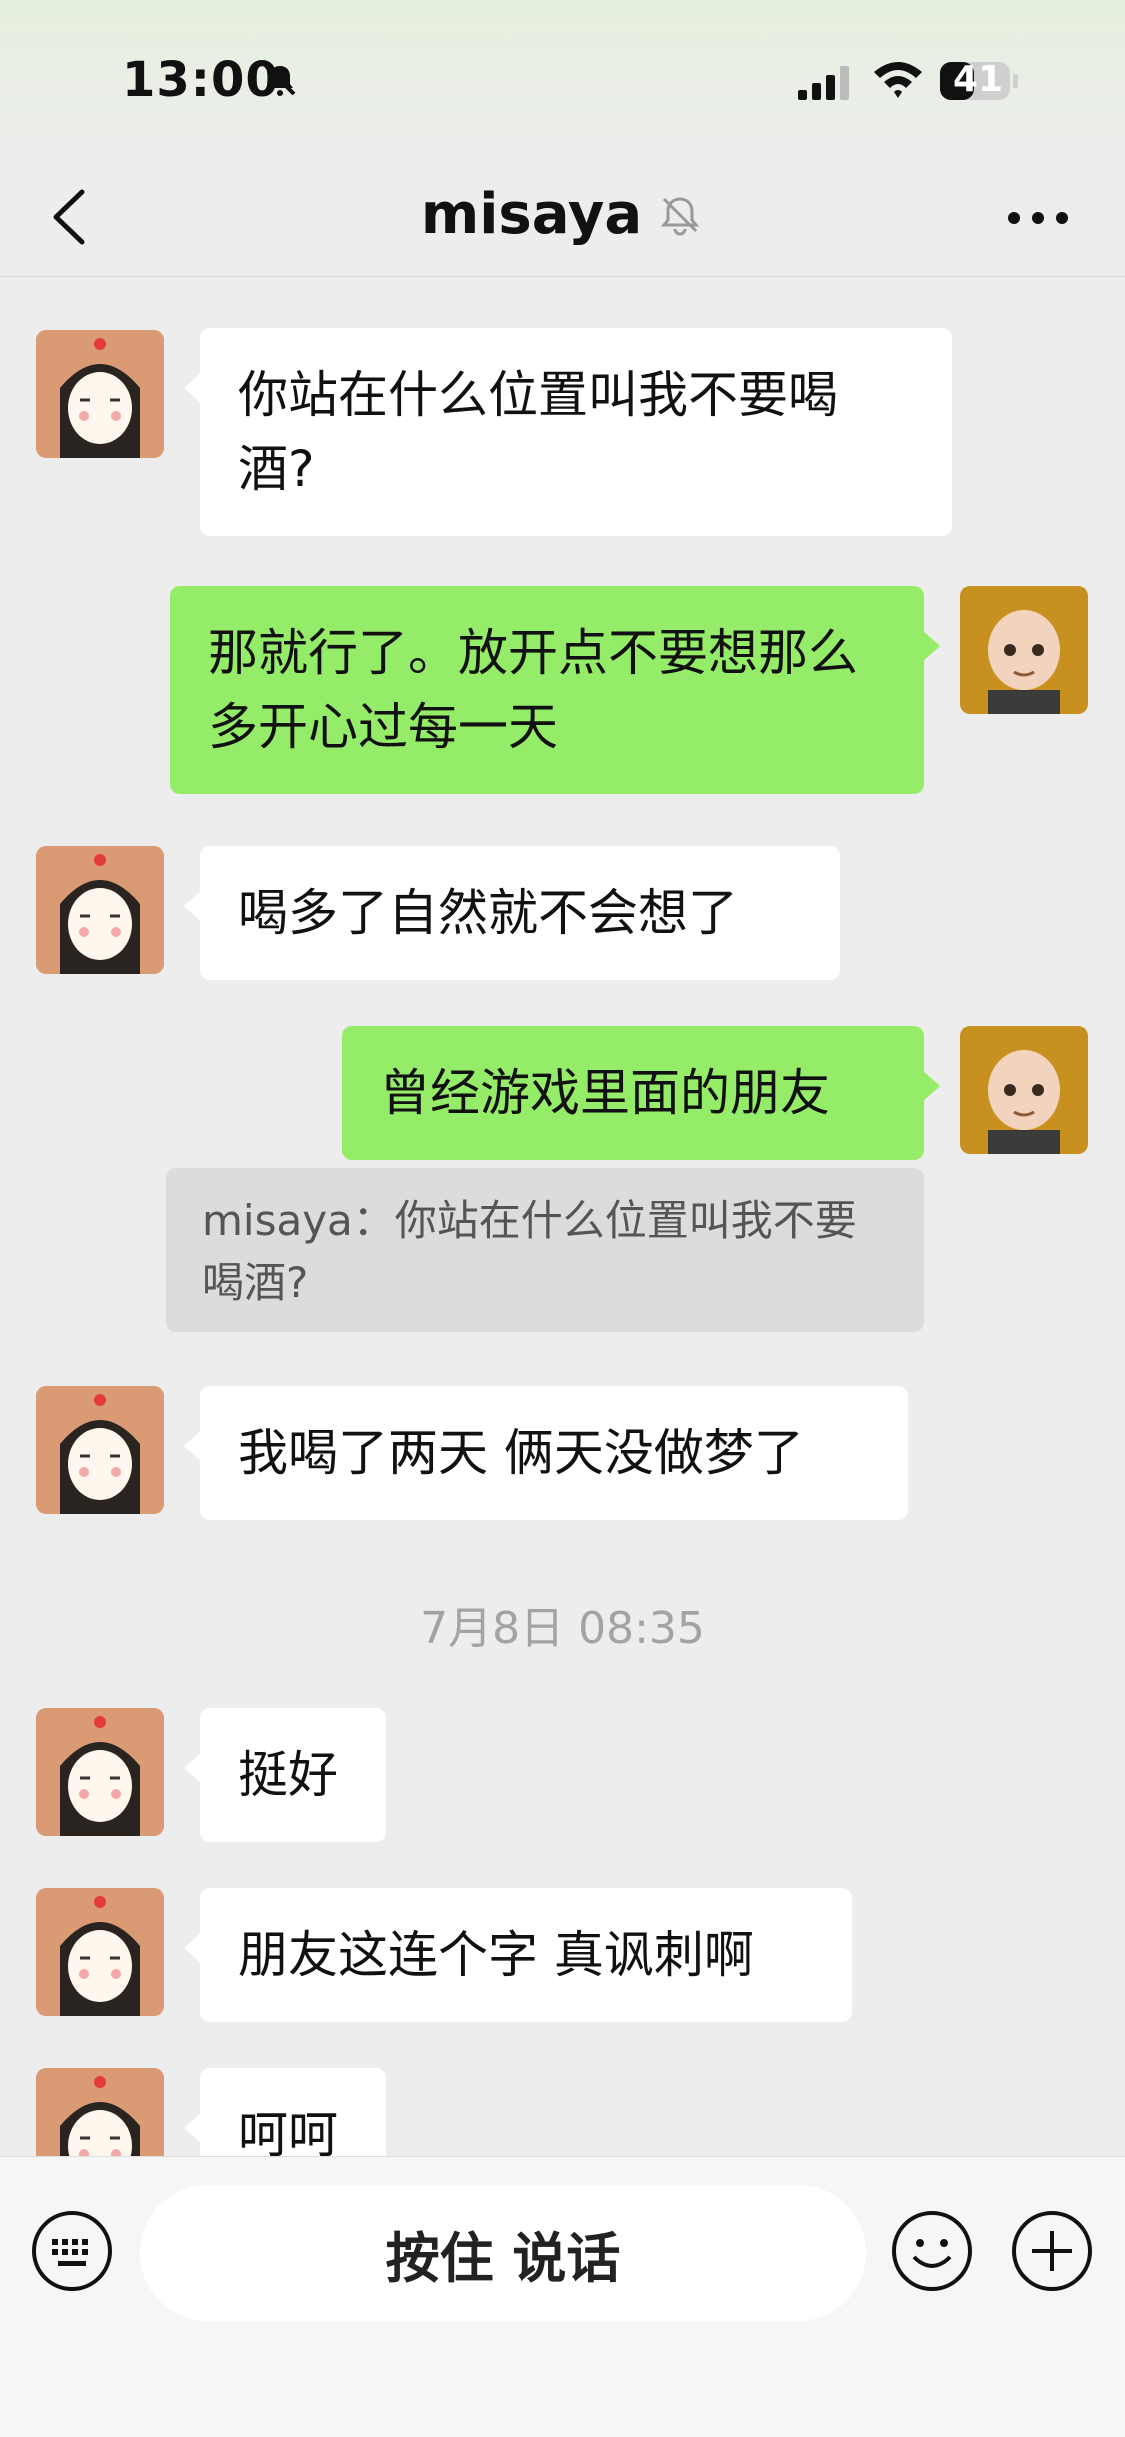 The width and height of the screenshot is (1125, 2437). Describe the element at coordinates (898, 80) in the screenshot. I see `wifi-icon` at that location.